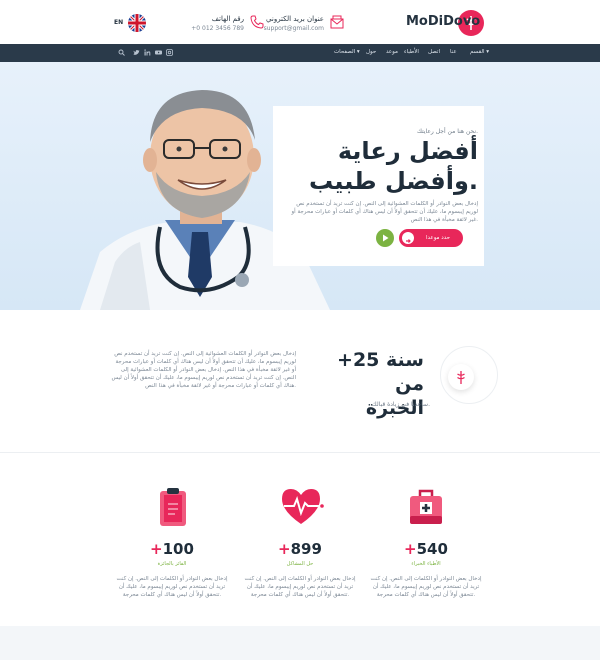 This screenshot has height=660, width=600. I want to click on experience-title-line-1: +25 سنة من, so click(380, 372).